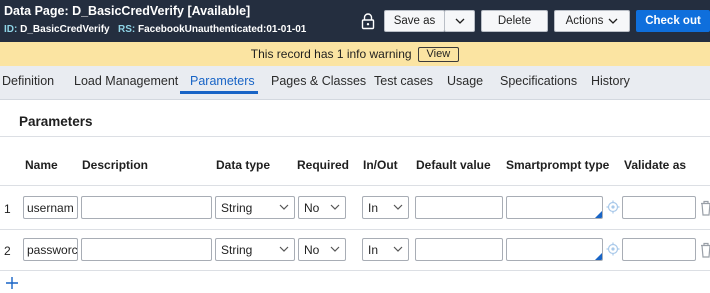 The height and width of the screenshot is (293, 710). What do you see at coordinates (318, 81) in the screenshot?
I see `tab-pages-classes: Pages & Classes` at bounding box center [318, 81].